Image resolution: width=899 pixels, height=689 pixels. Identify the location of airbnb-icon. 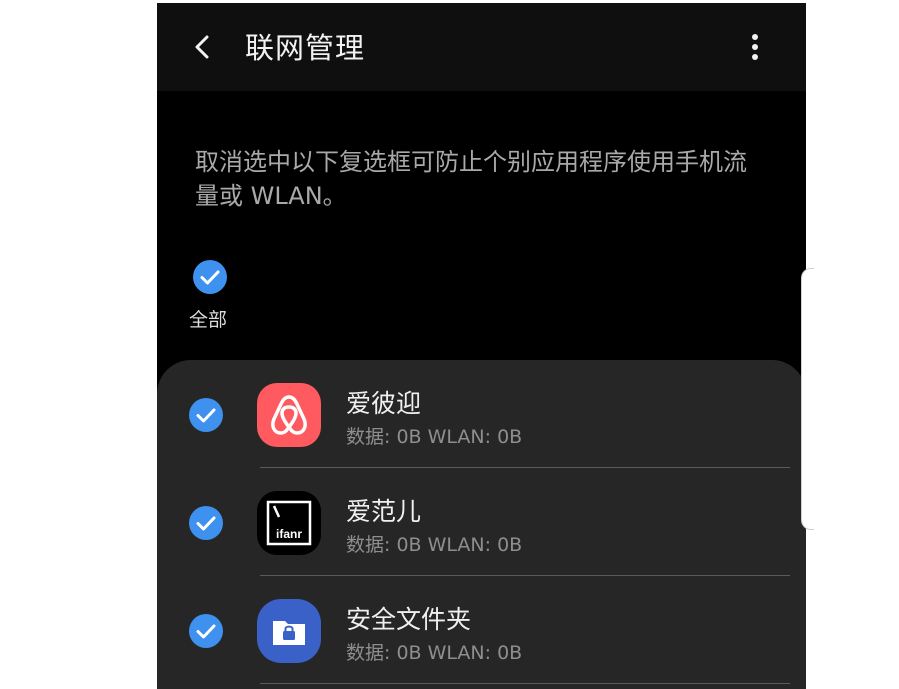
(289, 415).